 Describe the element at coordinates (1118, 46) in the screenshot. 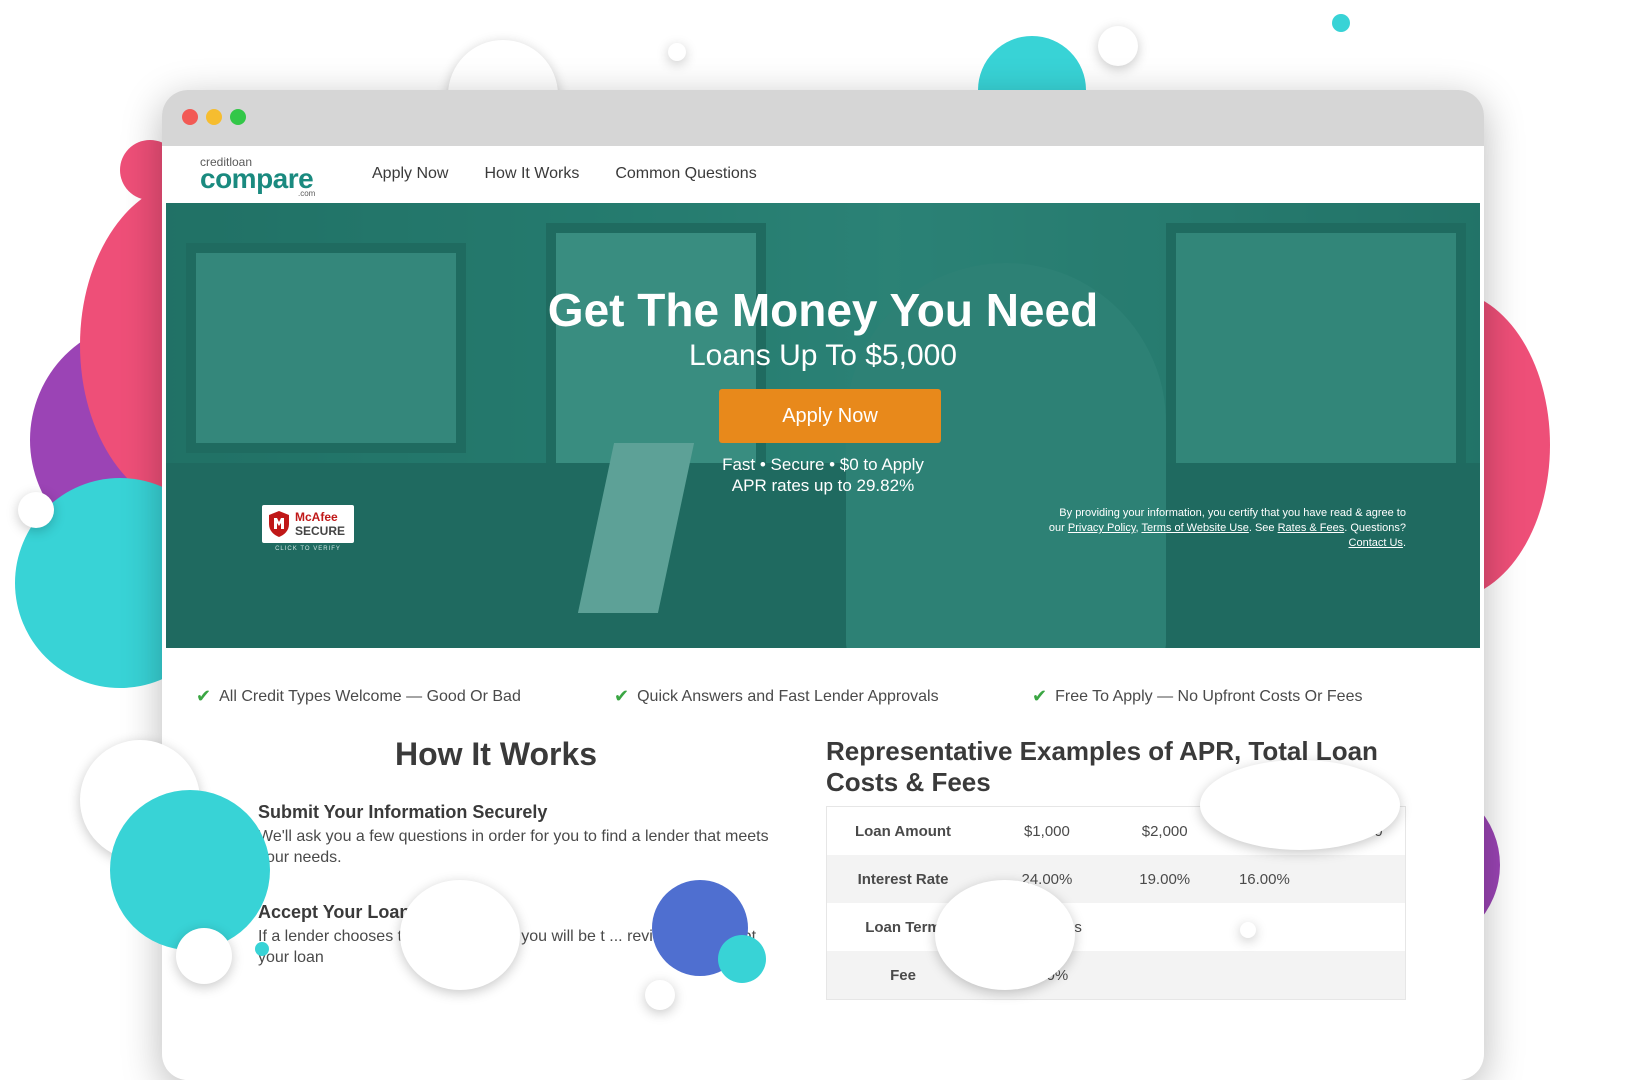

I see `bg-bubble-white-top1` at that location.